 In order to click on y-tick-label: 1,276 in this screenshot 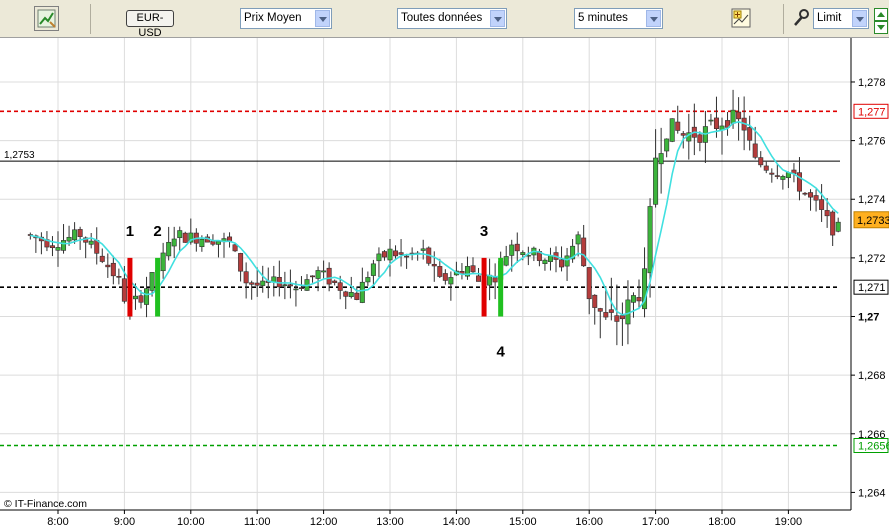, I will do `click(872, 142)`.